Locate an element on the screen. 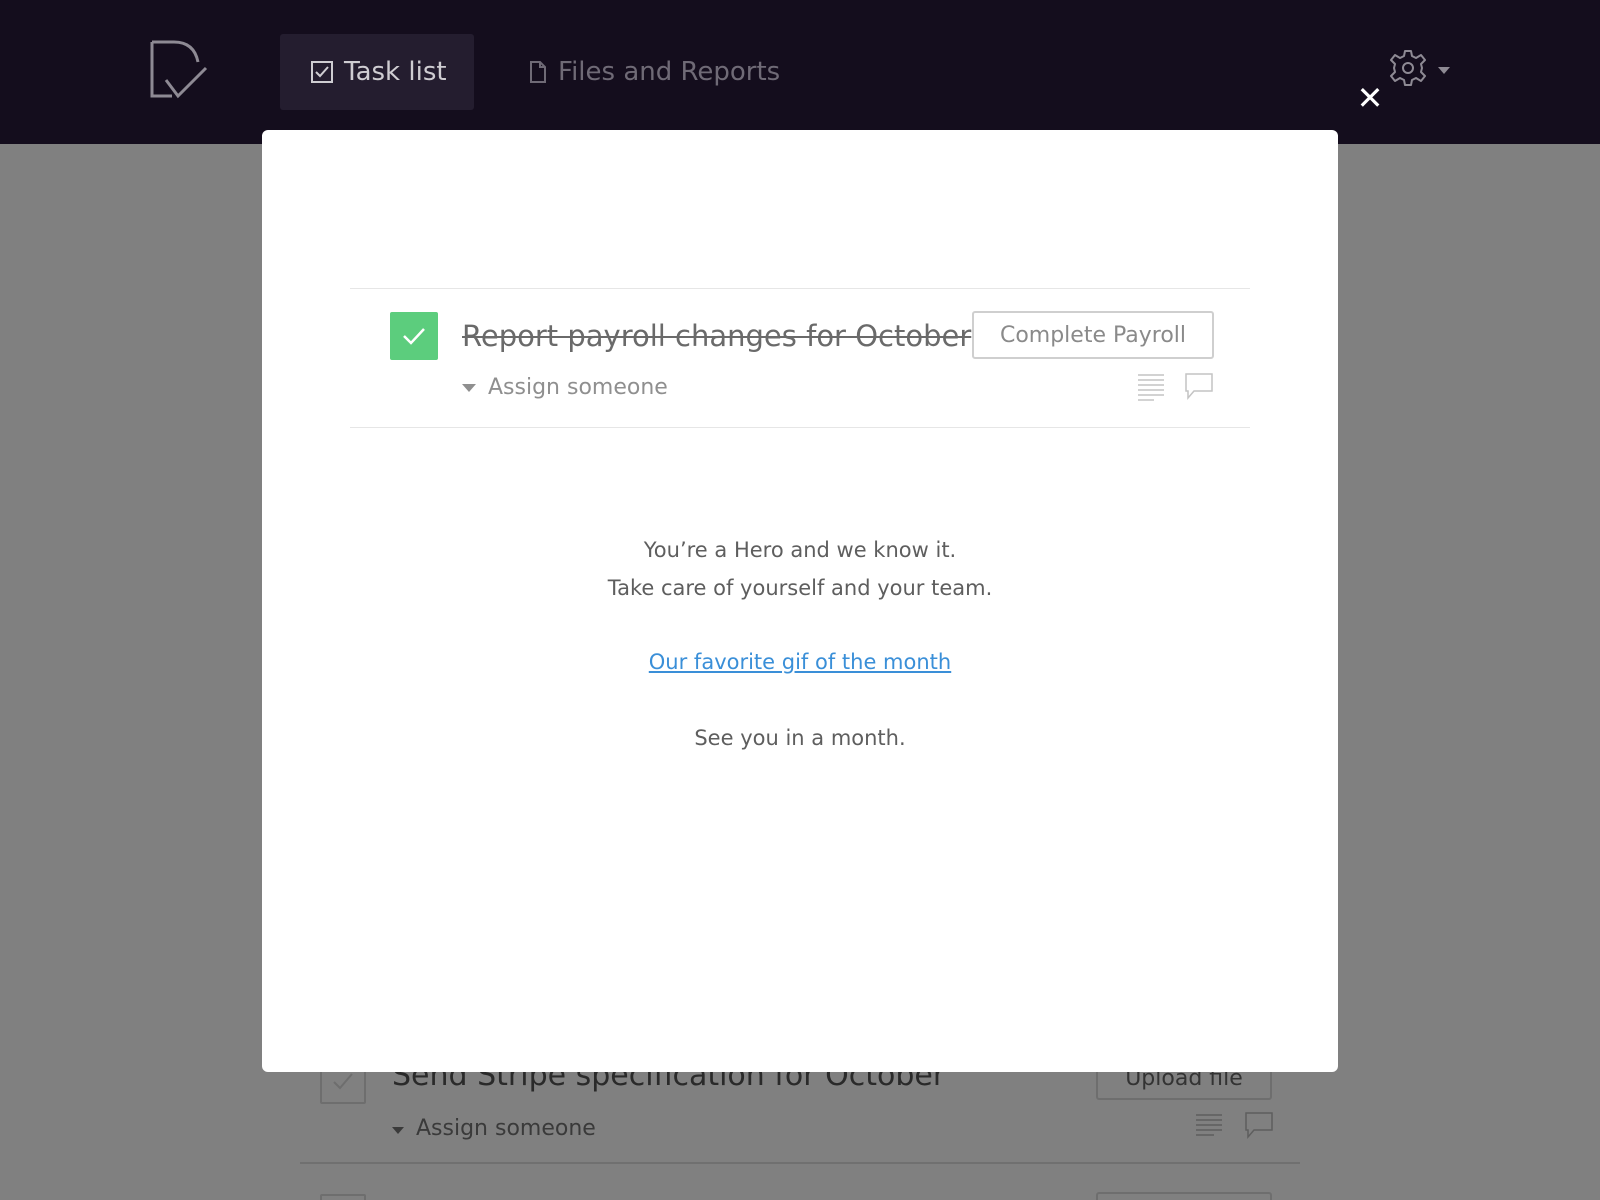  care-message: Take care of yourself and your team. is located at coordinates (800, 588).